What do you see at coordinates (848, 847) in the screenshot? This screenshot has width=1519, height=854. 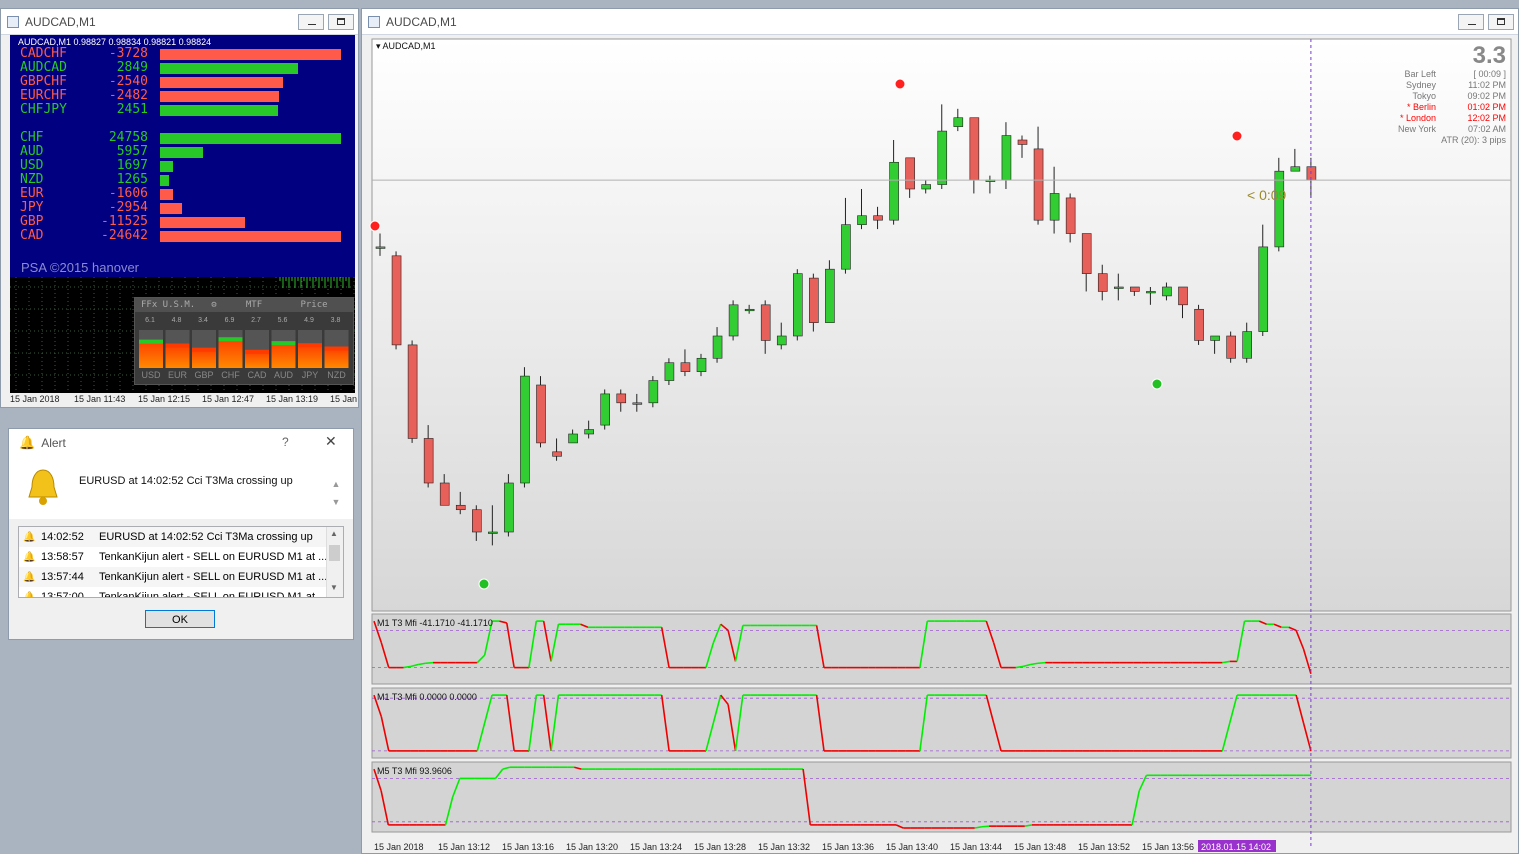 I see `time-label: 15 Jan 13:36` at bounding box center [848, 847].